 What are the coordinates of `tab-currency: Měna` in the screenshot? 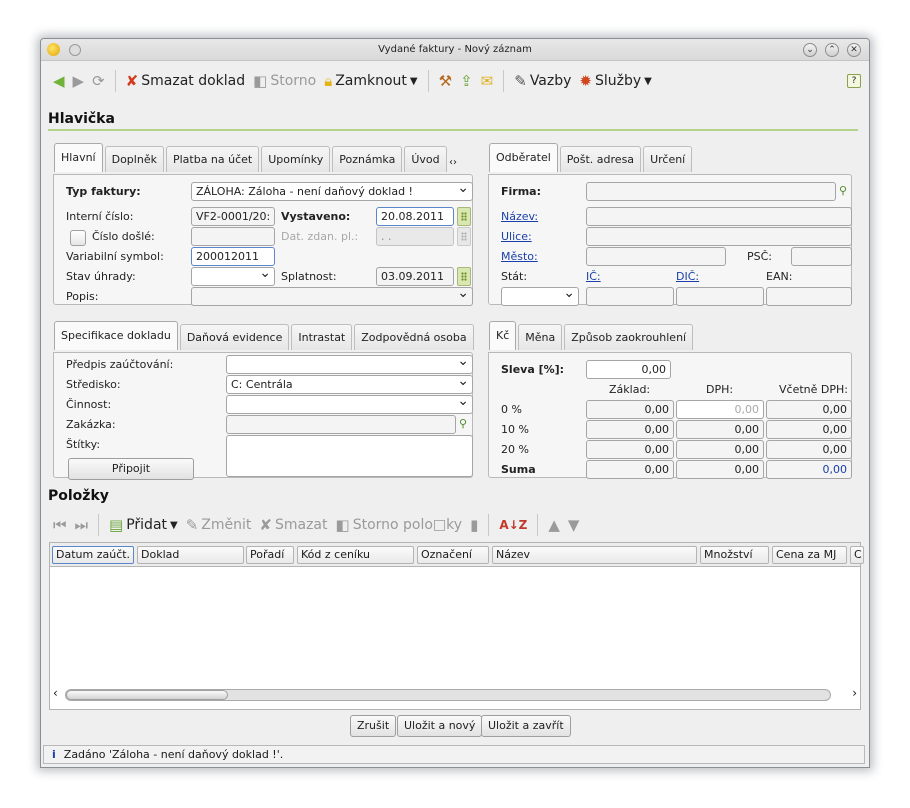 It's located at (540, 337).